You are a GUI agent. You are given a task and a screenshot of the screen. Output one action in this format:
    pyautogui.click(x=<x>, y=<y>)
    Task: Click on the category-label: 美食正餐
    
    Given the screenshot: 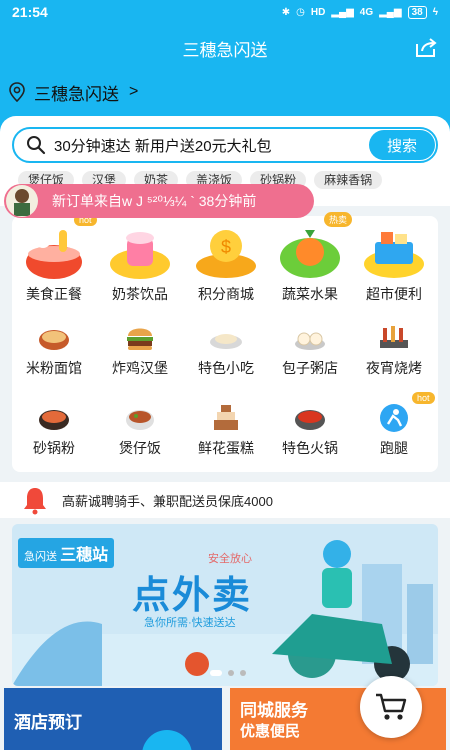 What is the action you would take?
    pyautogui.click(x=54, y=294)
    